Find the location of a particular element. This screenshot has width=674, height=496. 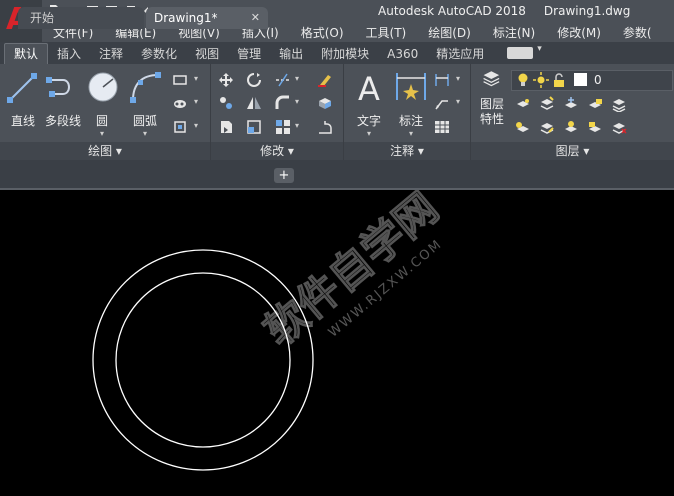

new-tab-button: + is located at coordinates (284, 175).